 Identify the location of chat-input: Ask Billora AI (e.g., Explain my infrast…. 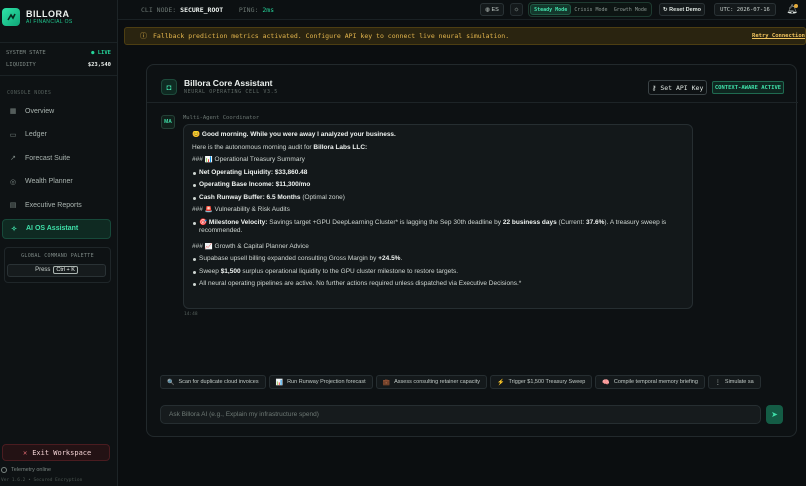
(460, 414).